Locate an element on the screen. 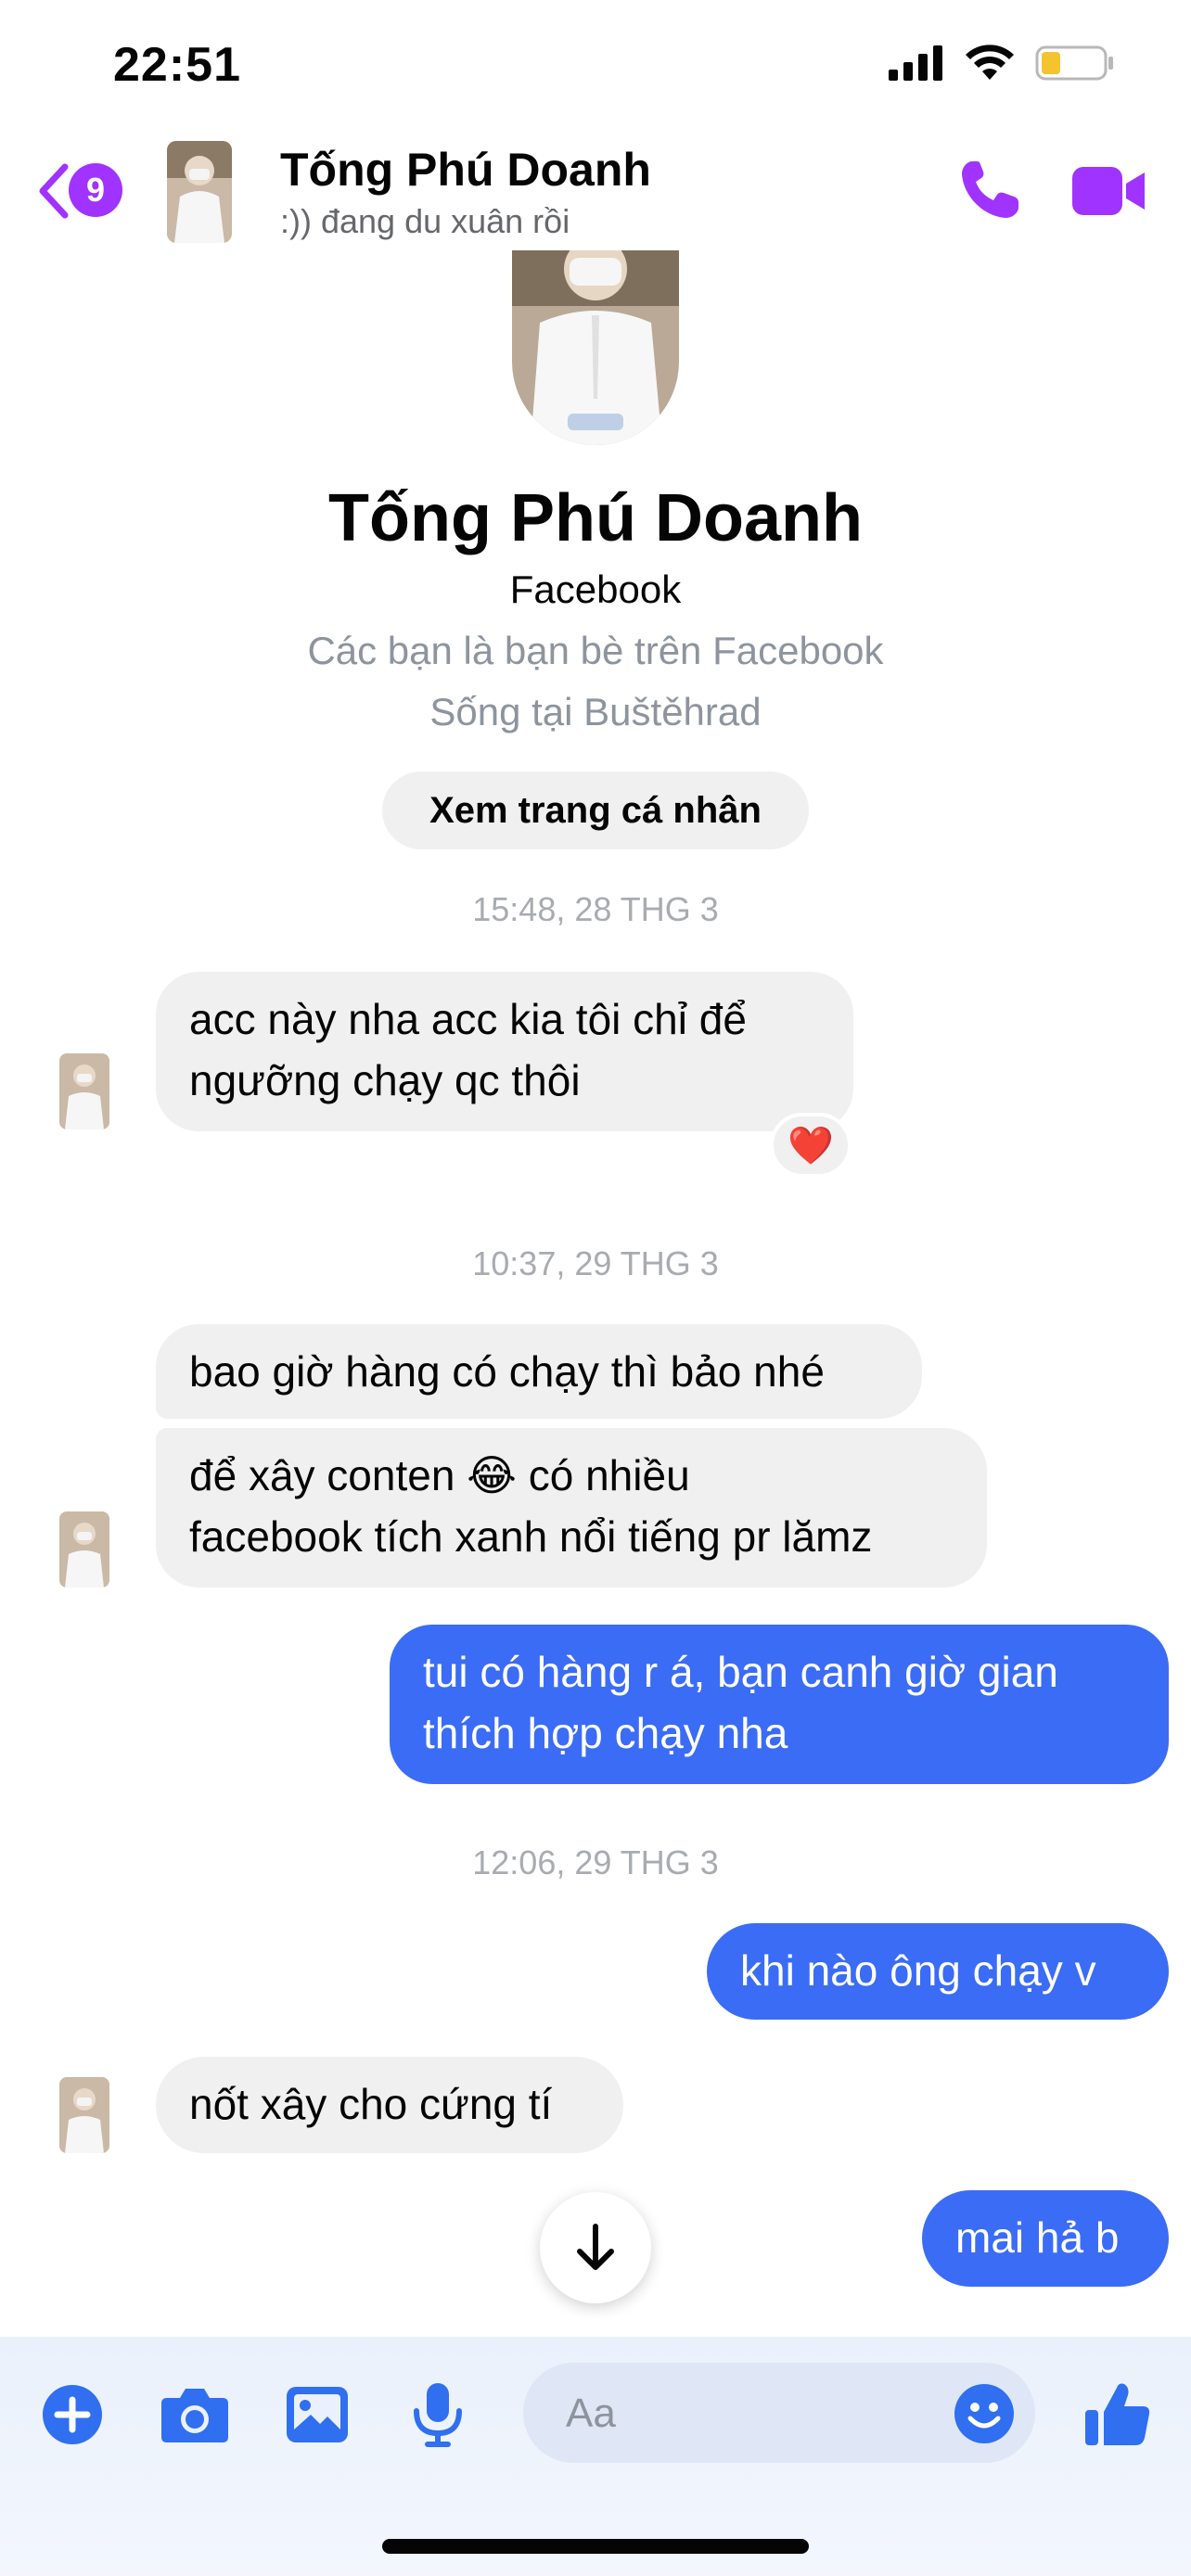 The width and height of the screenshot is (1191, 2576). contact-name: Tống Phú Doanh is located at coordinates (465, 170).